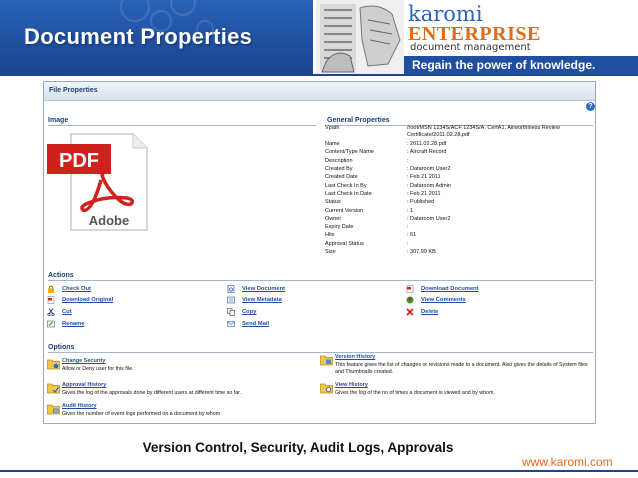  Describe the element at coordinates (590, 106) in the screenshot. I see `help-icon: ?` at that location.